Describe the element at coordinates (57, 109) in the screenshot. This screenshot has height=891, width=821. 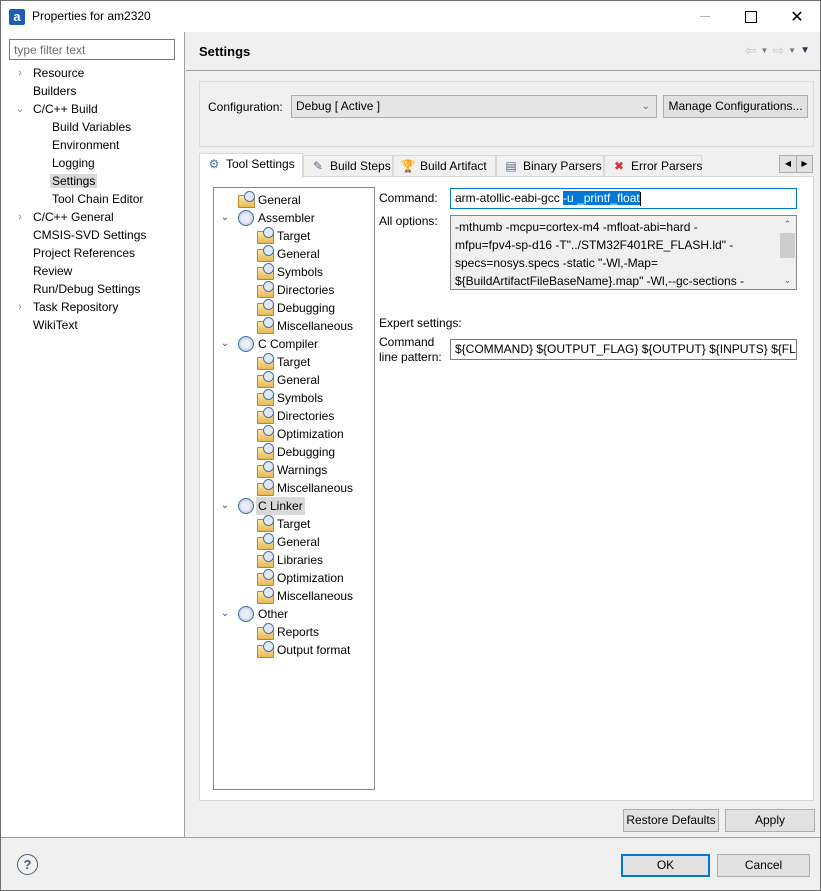
I see `nav-item-c-c-build: ⌄ C/C++ Build` at that location.